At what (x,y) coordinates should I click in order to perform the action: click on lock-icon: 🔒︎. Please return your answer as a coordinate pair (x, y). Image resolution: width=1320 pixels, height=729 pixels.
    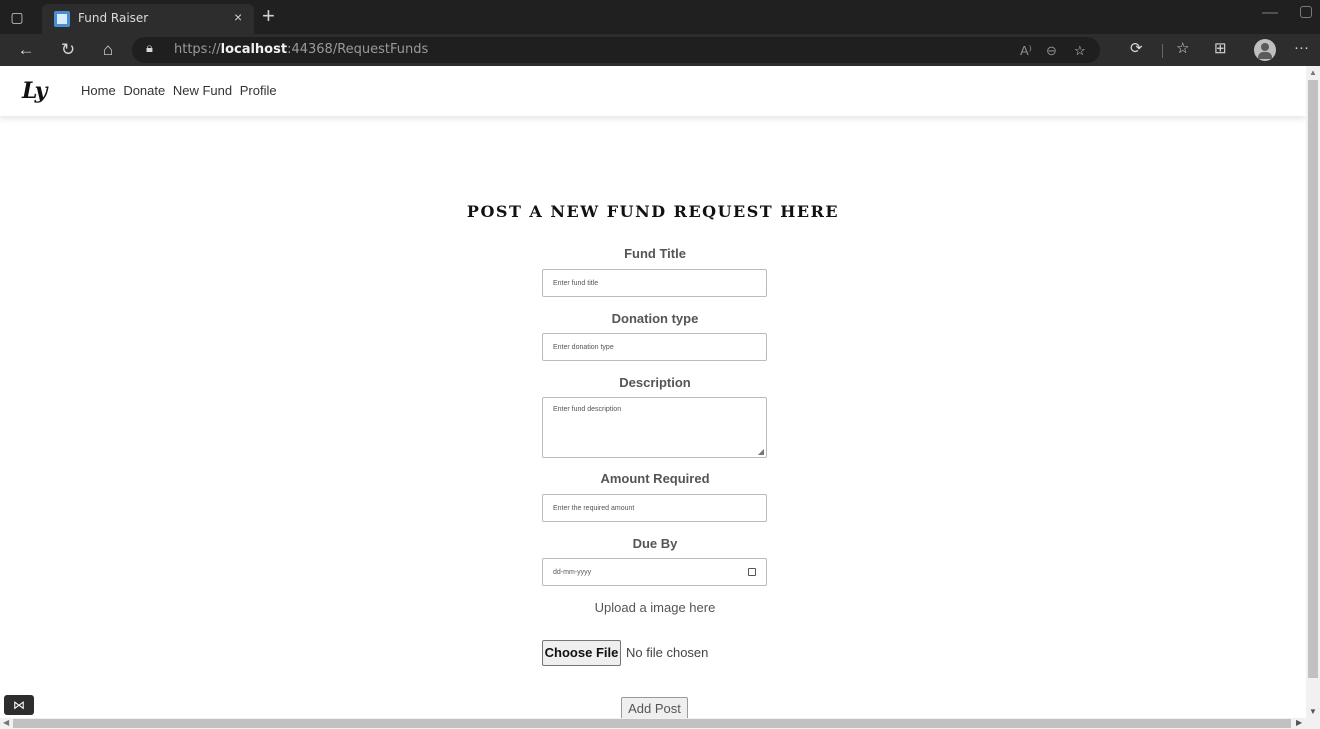
    Looking at the image, I should click on (149, 48).